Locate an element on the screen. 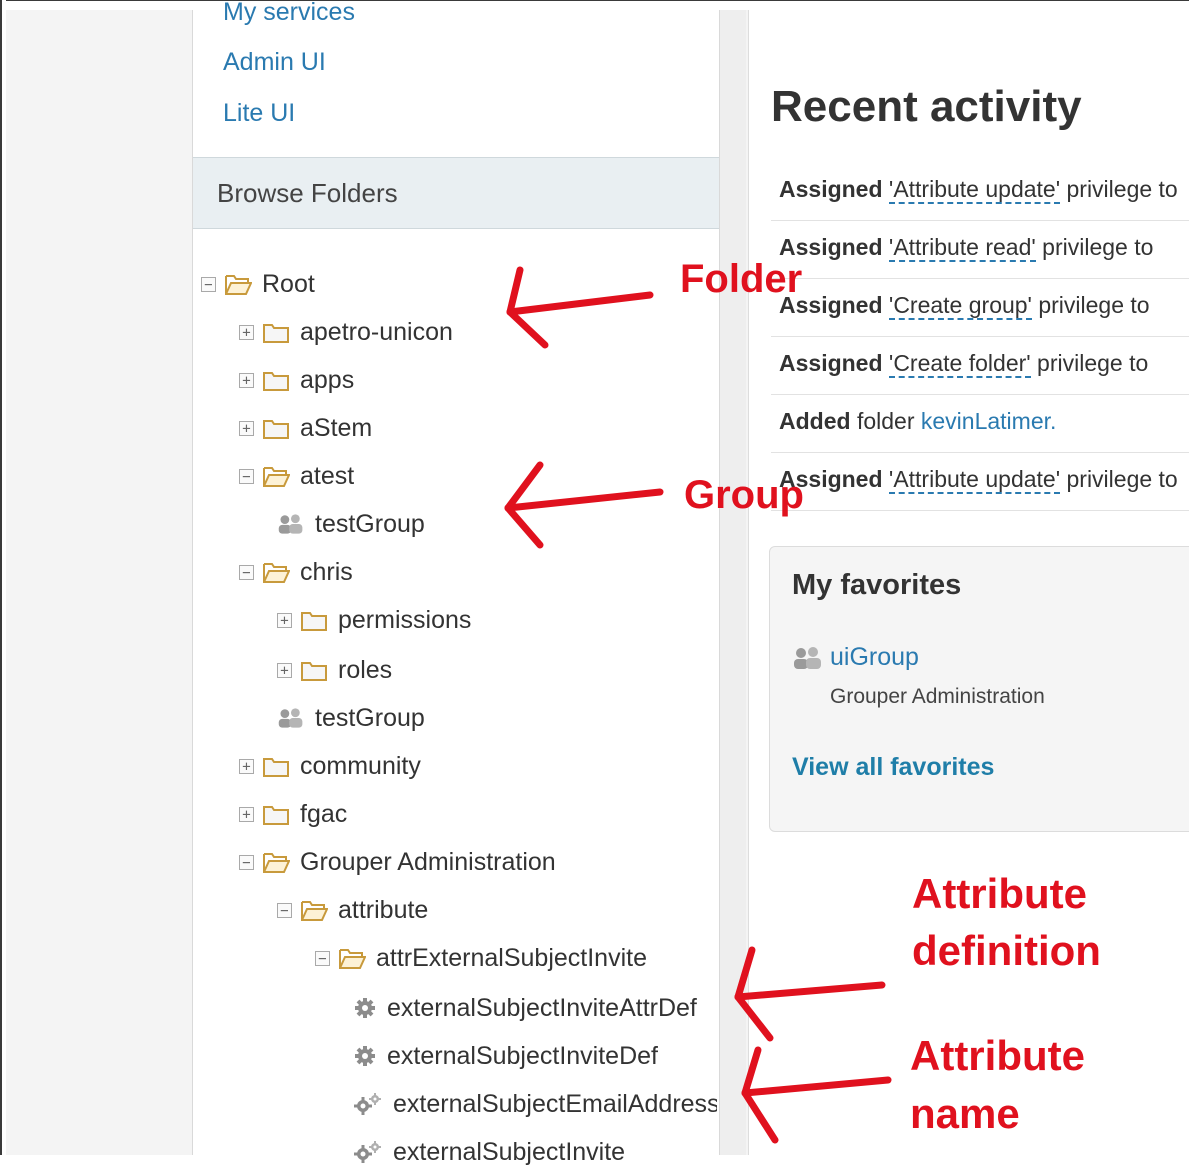 This screenshot has height=1172, width=1189. annotation-attribute-definition-line2: definition is located at coordinates (1006, 950).